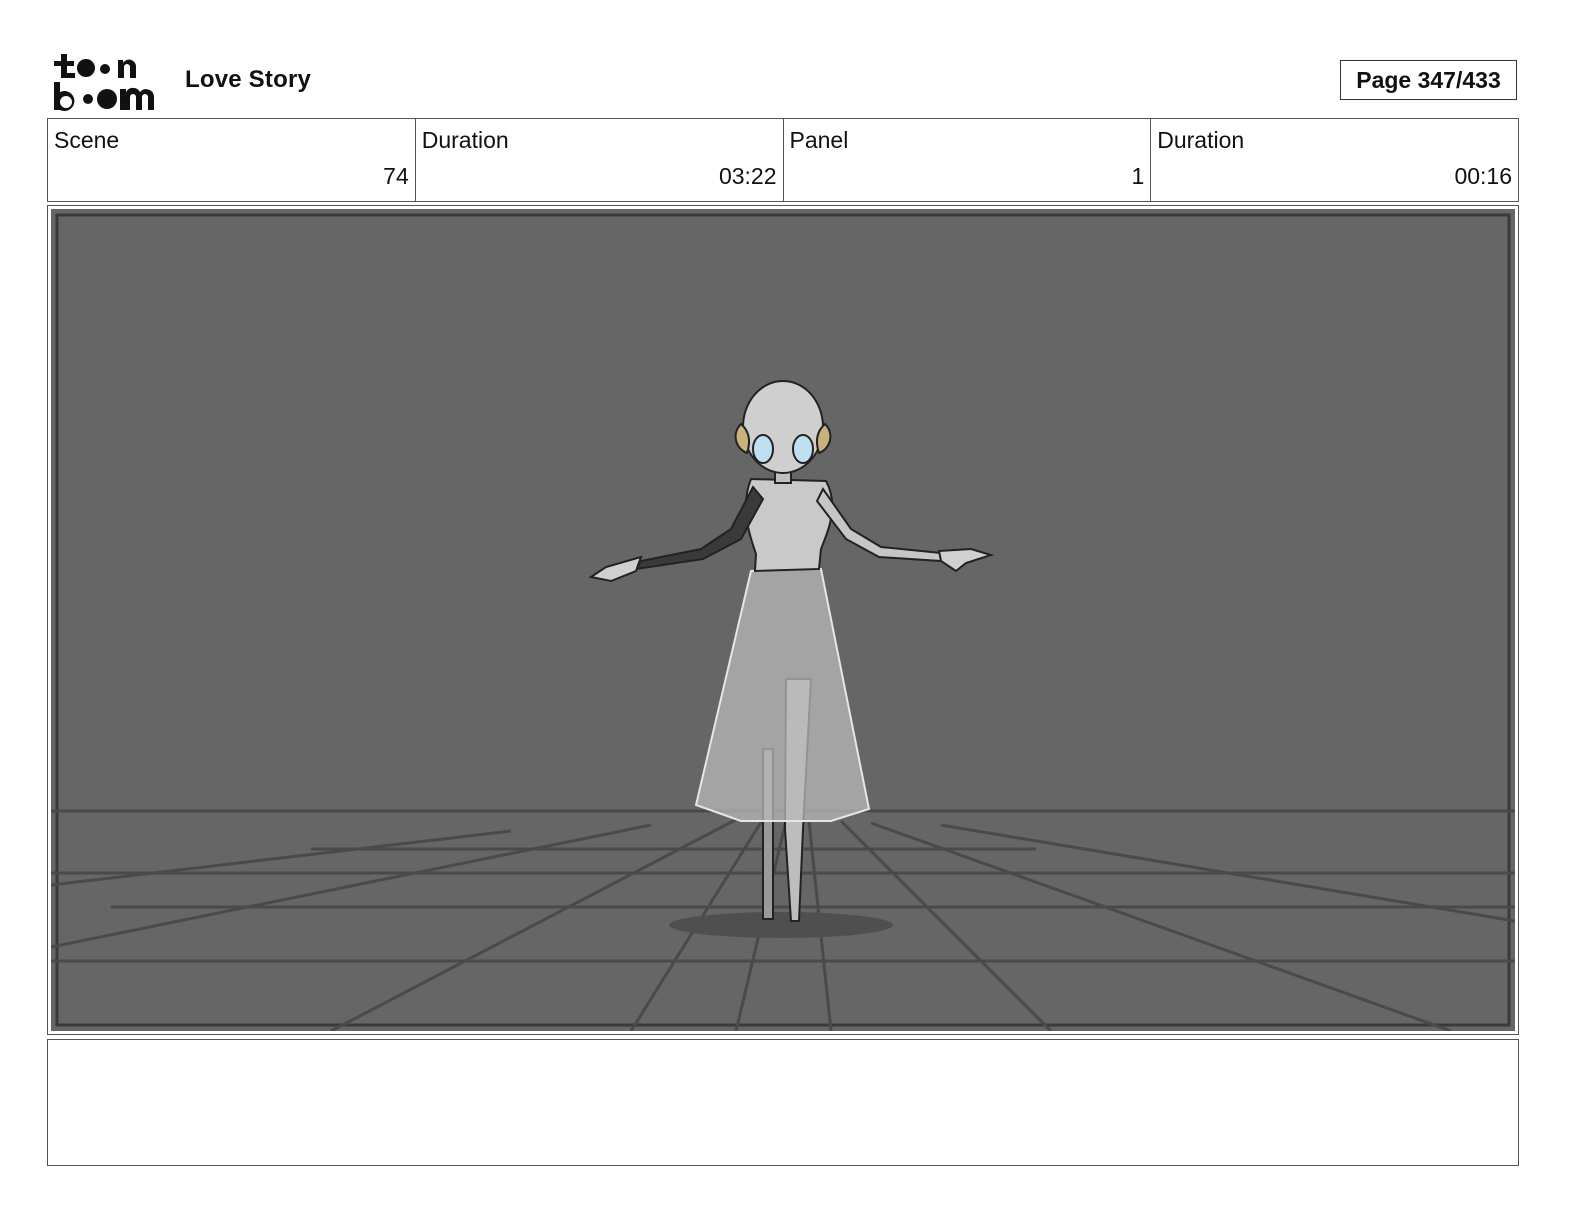  I want to click on page-indicator: Page 347/433, so click(1428, 80).